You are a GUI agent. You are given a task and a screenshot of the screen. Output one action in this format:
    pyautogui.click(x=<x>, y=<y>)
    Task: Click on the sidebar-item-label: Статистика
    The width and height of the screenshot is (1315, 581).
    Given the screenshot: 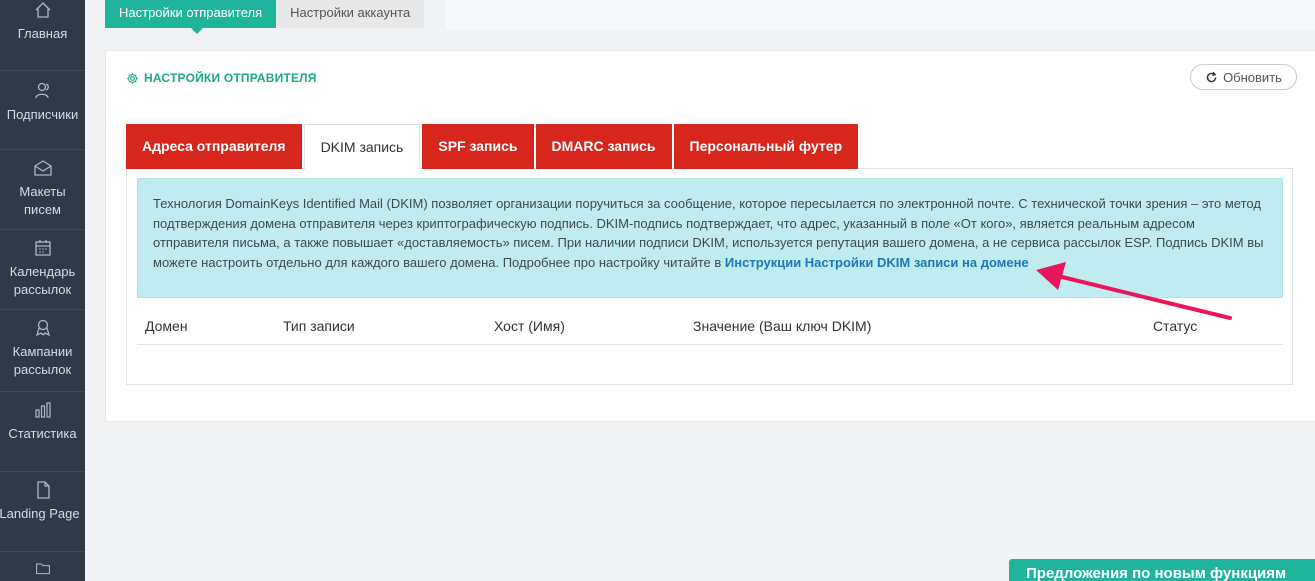 What is the action you would take?
    pyautogui.click(x=42, y=433)
    